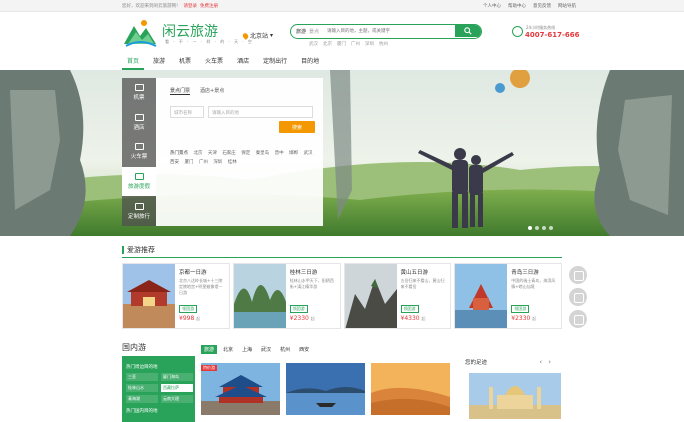 This screenshot has width=684, height=422. Describe the element at coordinates (546, 35) in the screenshot. I see `hotline: 24小时服务热线 4007-617-666` at that location.